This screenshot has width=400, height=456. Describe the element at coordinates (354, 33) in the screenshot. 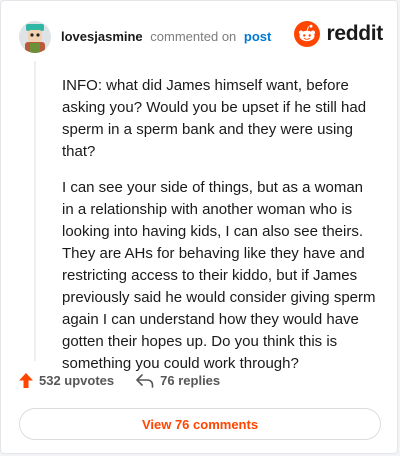

I see `reddit-wordmark: reddit` at that location.